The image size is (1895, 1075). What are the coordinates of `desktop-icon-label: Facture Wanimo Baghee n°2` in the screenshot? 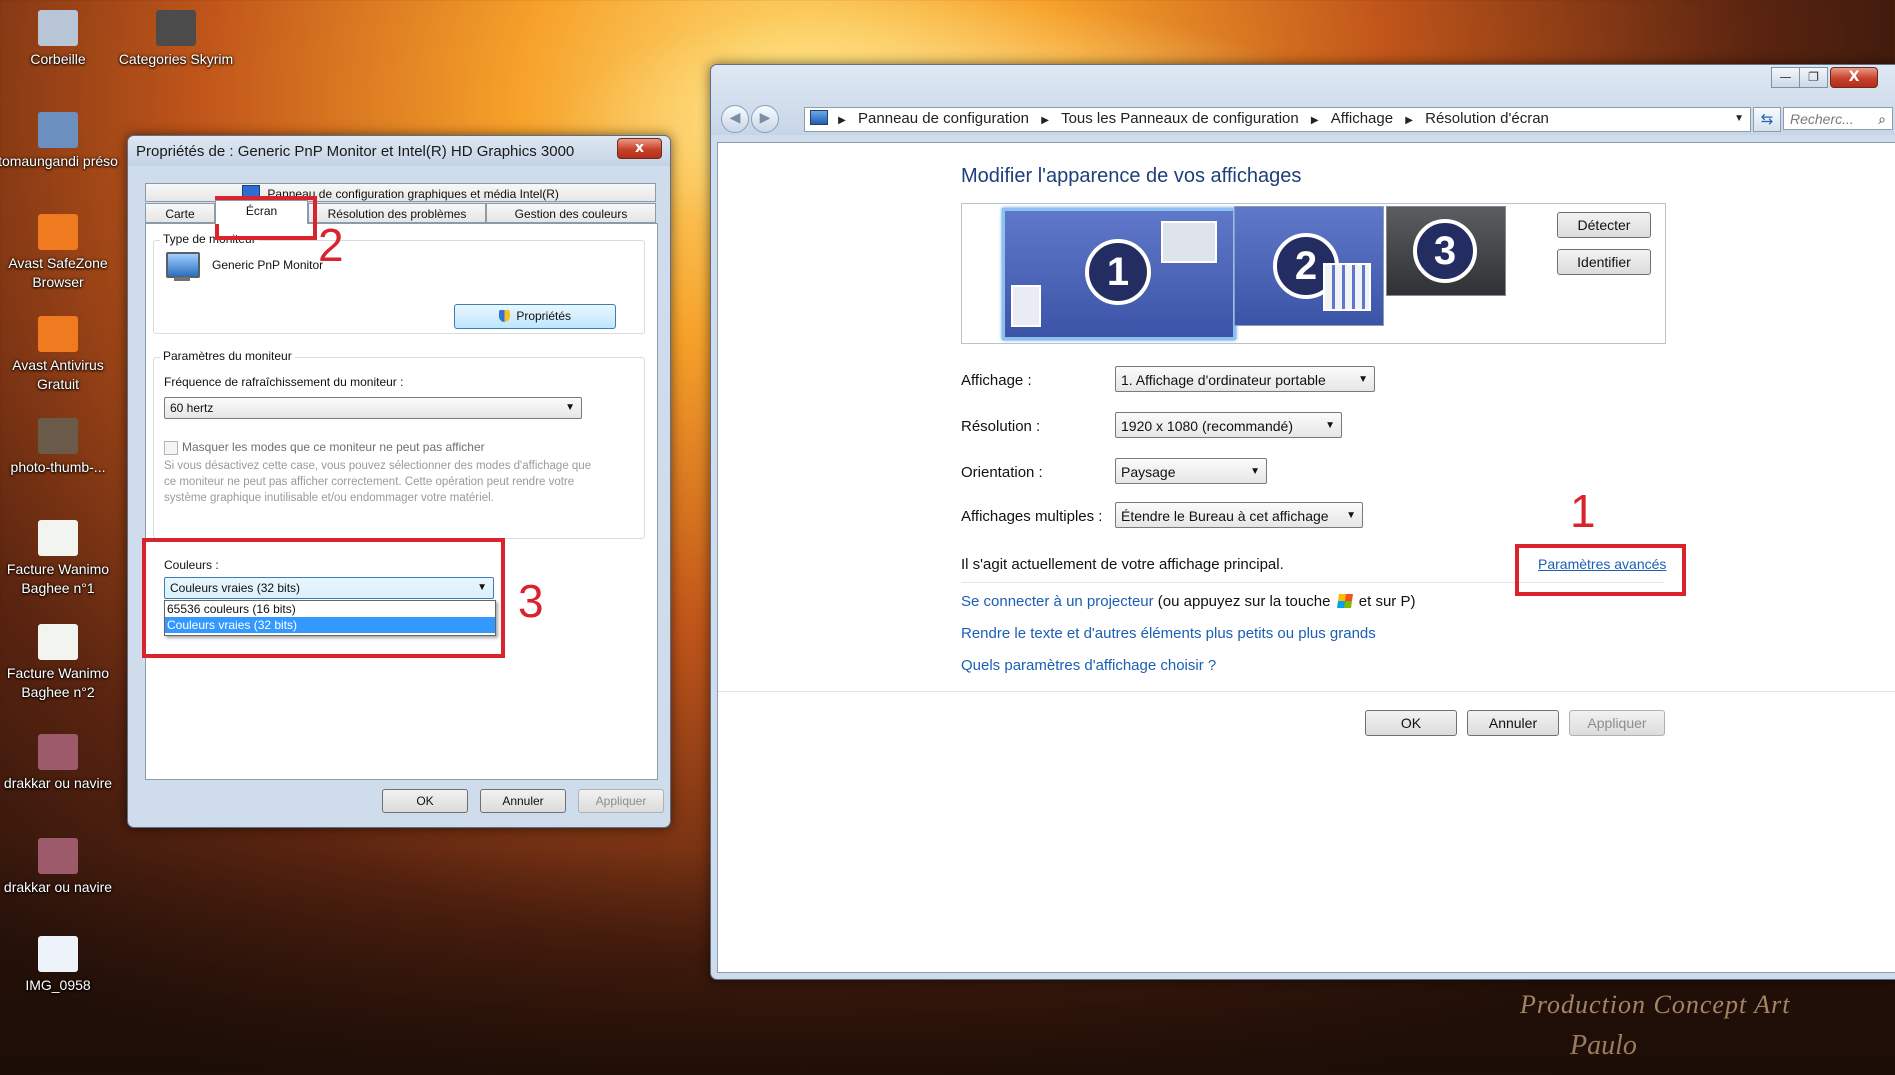 It's located at (58, 682).